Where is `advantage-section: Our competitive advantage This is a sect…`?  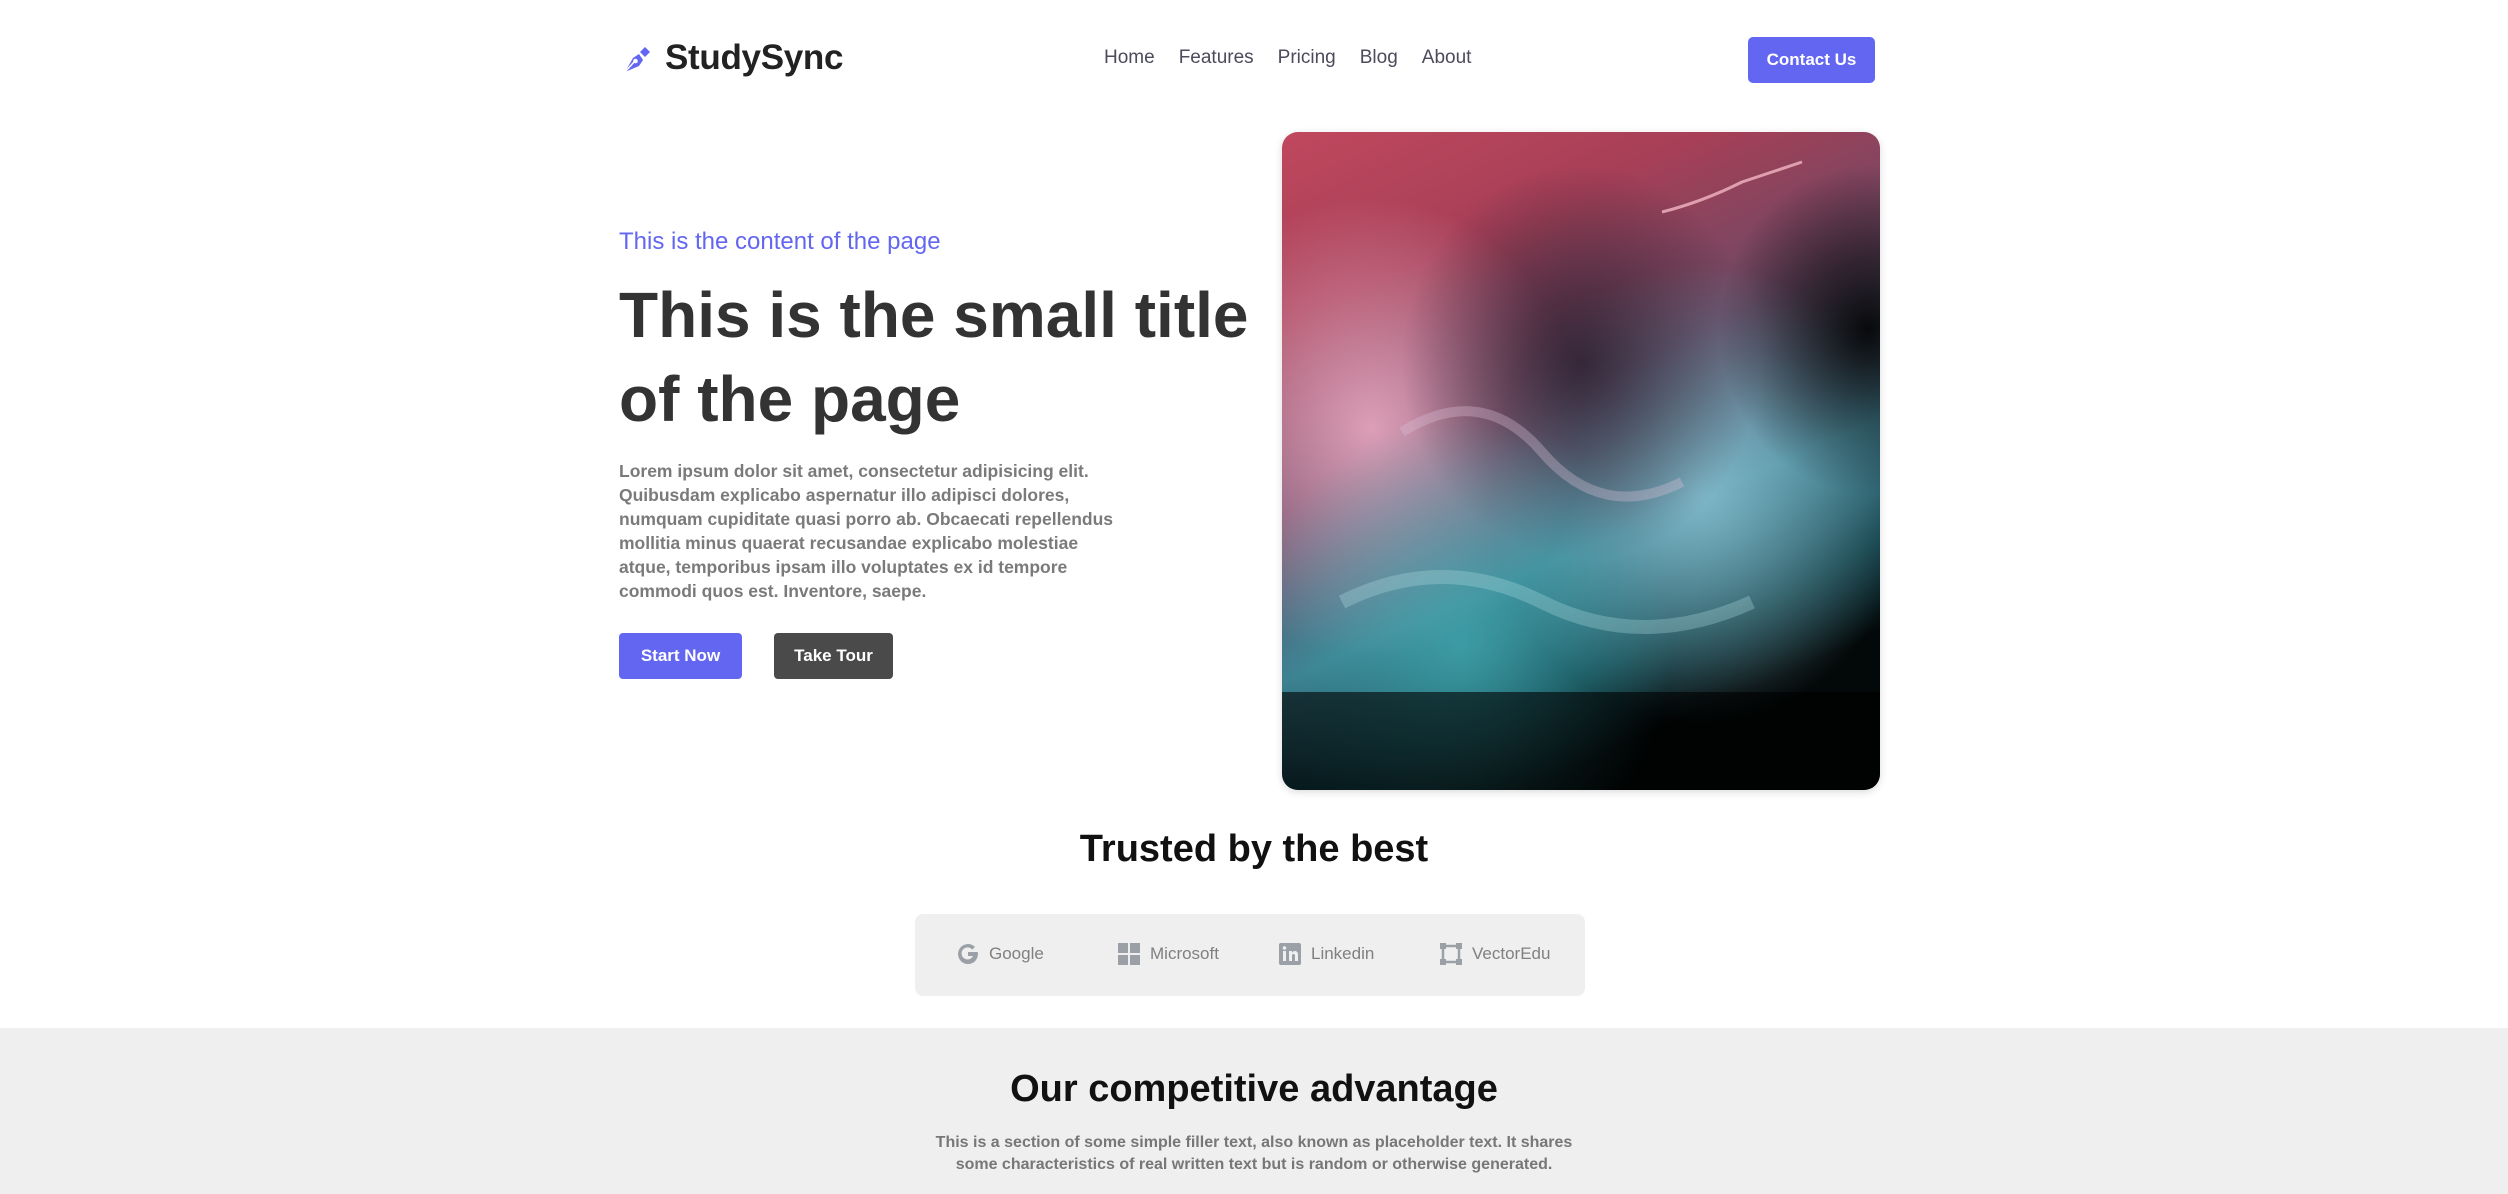 advantage-section: Our competitive advantage This is a sect… is located at coordinates (1254, 1111).